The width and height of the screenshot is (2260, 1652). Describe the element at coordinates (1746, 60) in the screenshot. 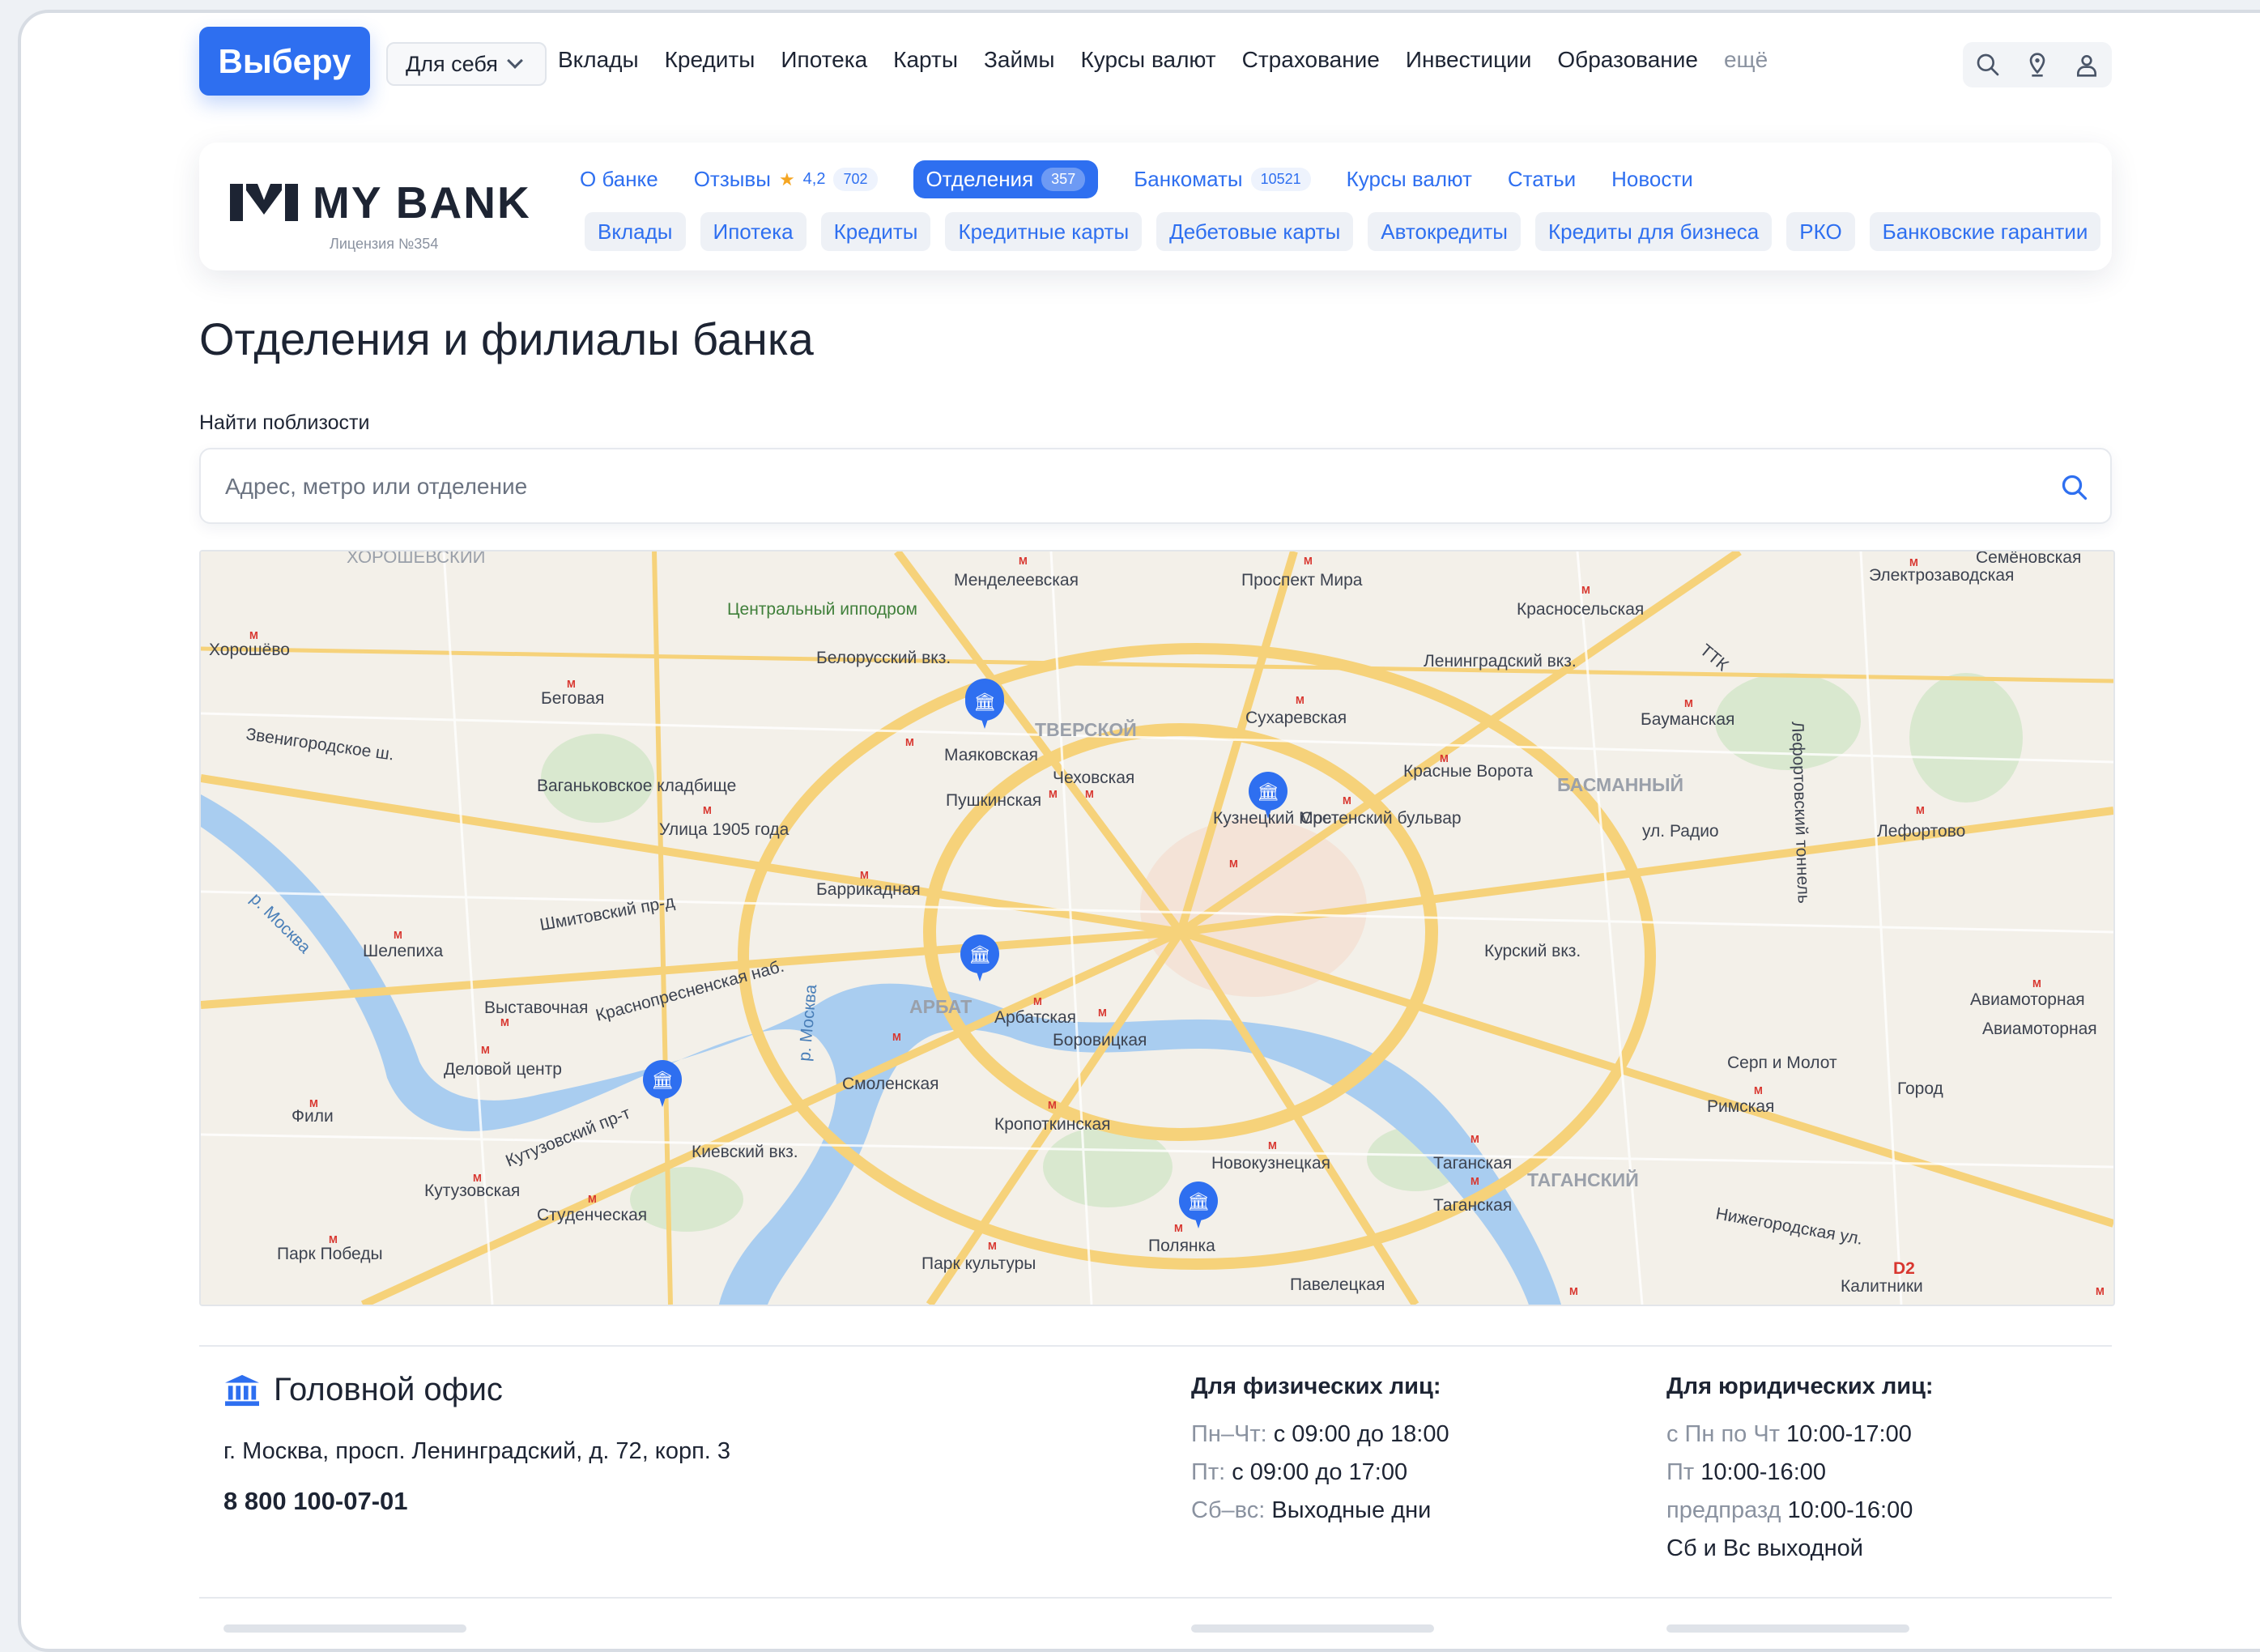

I see `nav-more: ещё` at that location.